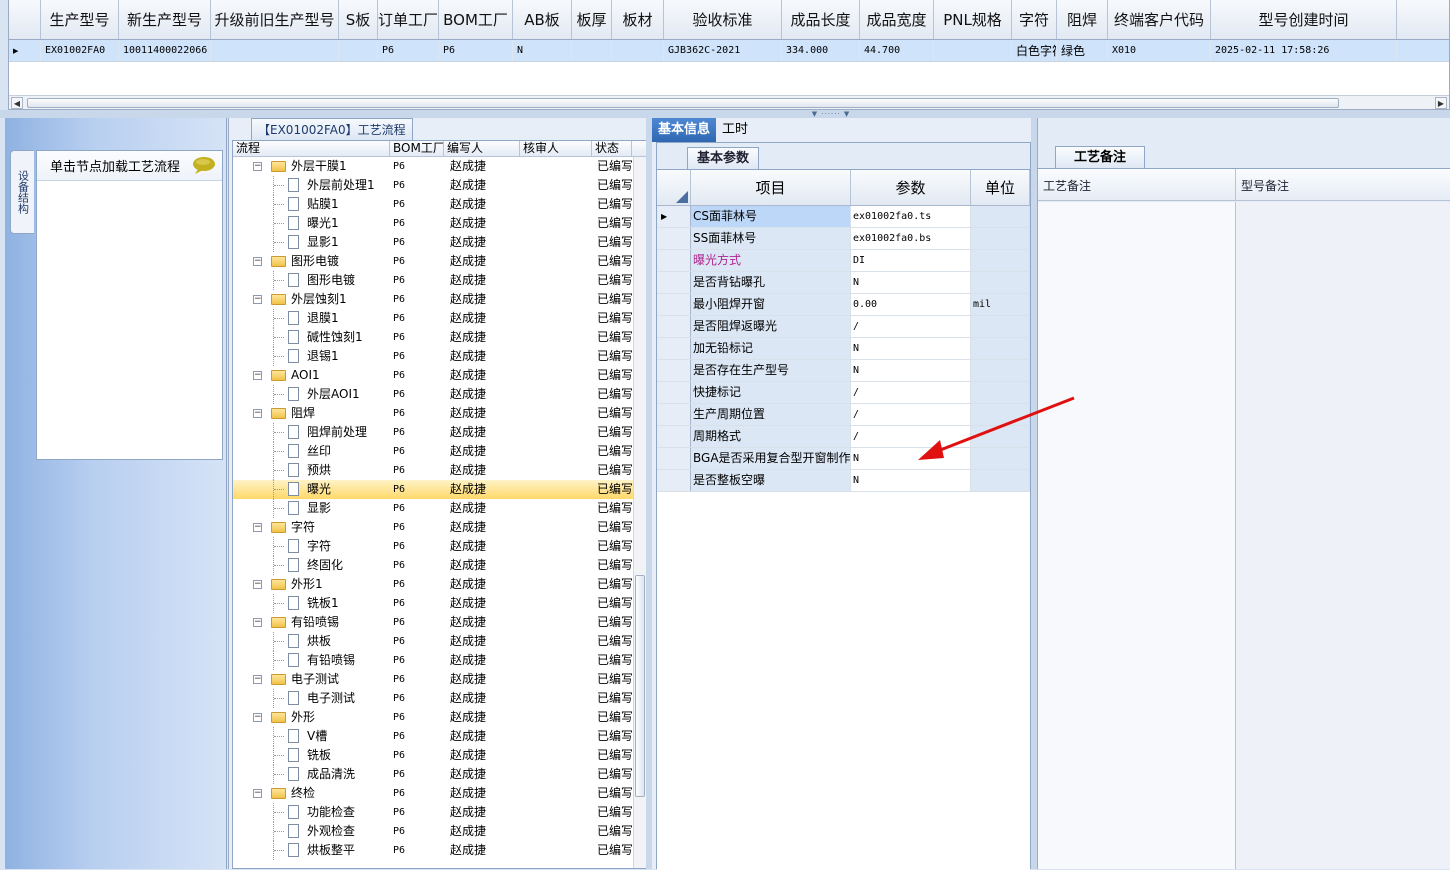  Describe the element at coordinates (311, 185) in the screenshot. I see `tree-node: 外层前处理1` at that location.